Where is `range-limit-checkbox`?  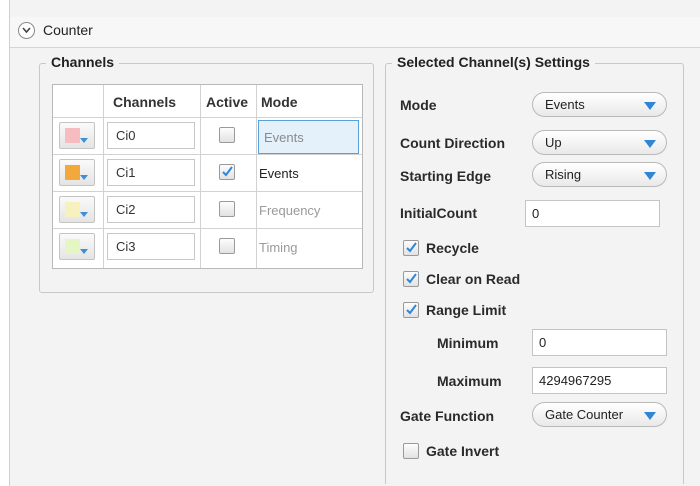
range-limit-checkbox is located at coordinates (411, 310).